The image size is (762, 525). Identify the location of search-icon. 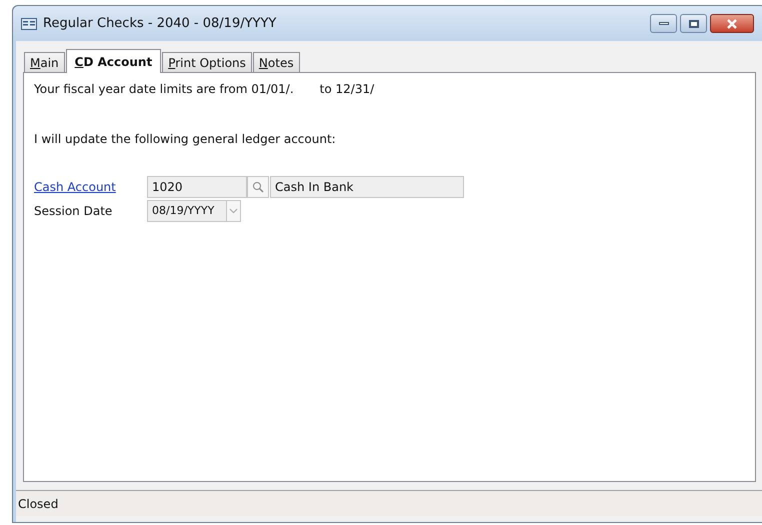
(258, 187).